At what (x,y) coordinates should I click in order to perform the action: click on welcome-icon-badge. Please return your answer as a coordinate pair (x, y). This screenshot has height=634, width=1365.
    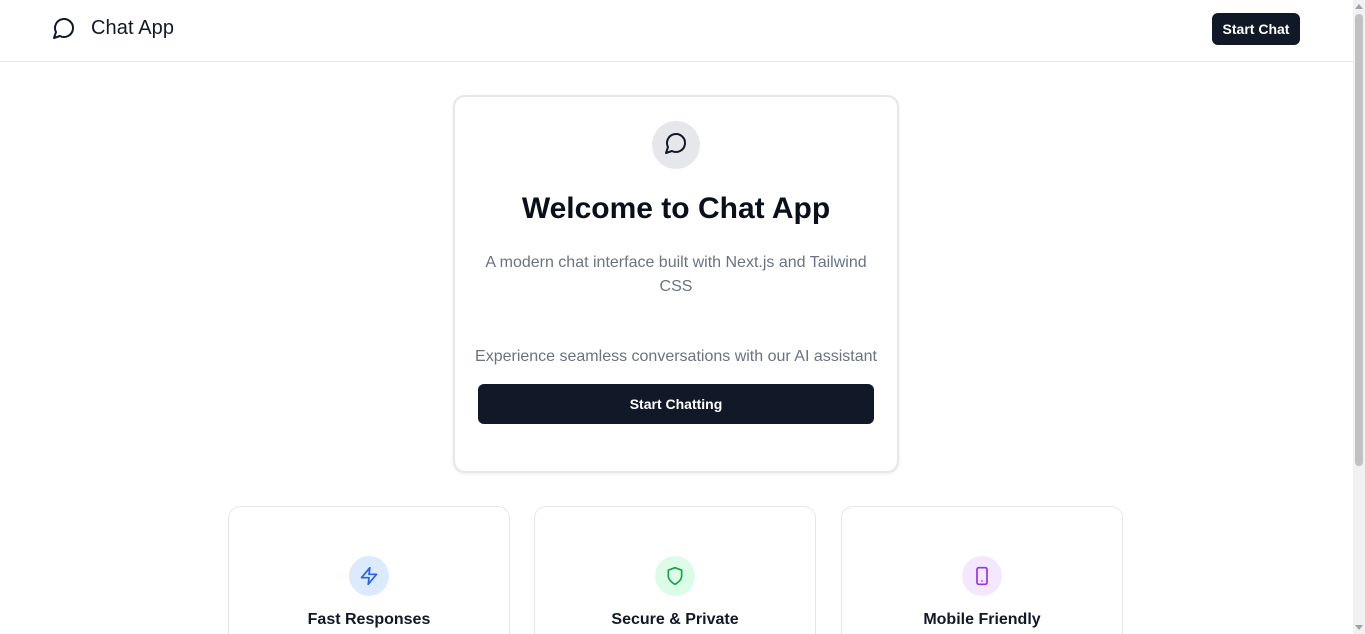
    Looking at the image, I should click on (676, 145).